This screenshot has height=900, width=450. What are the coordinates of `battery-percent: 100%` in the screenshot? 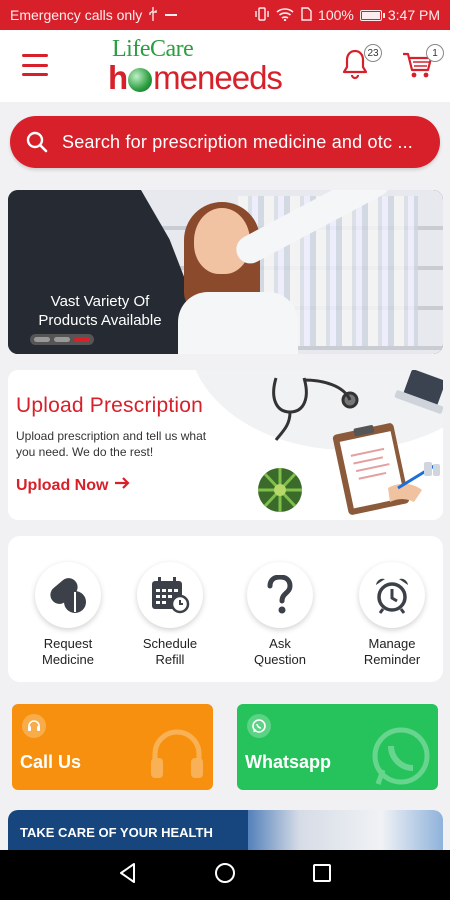 It's located at (336, 15).